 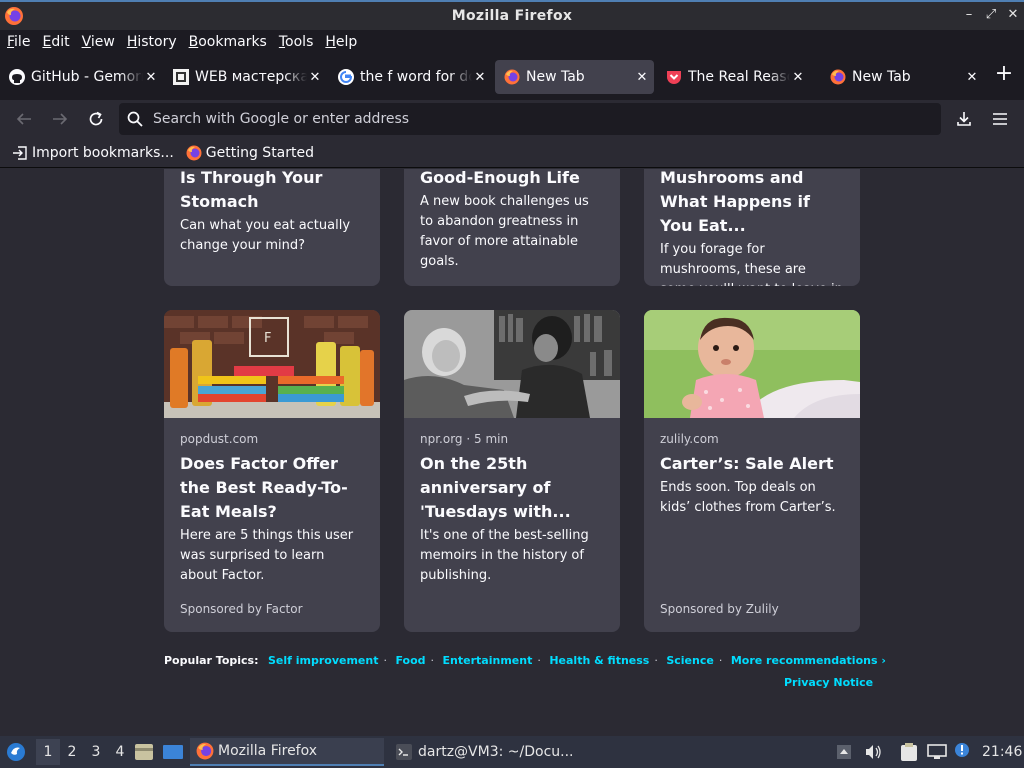 I want to click on window-titlebar: Mozilla Firefox – ⤢ ✕, so click(x=512, y=15).